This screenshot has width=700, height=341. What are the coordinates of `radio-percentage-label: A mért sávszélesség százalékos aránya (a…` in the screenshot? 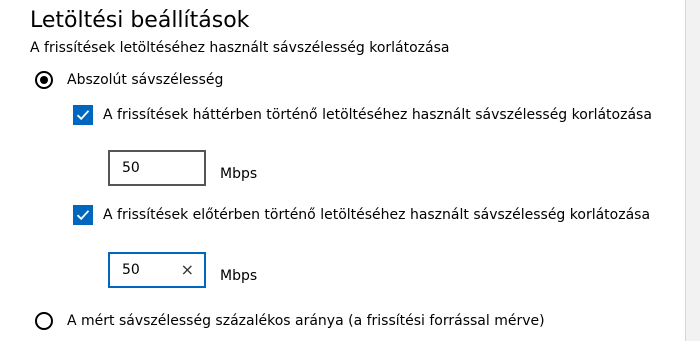 It's located at (306, 321).